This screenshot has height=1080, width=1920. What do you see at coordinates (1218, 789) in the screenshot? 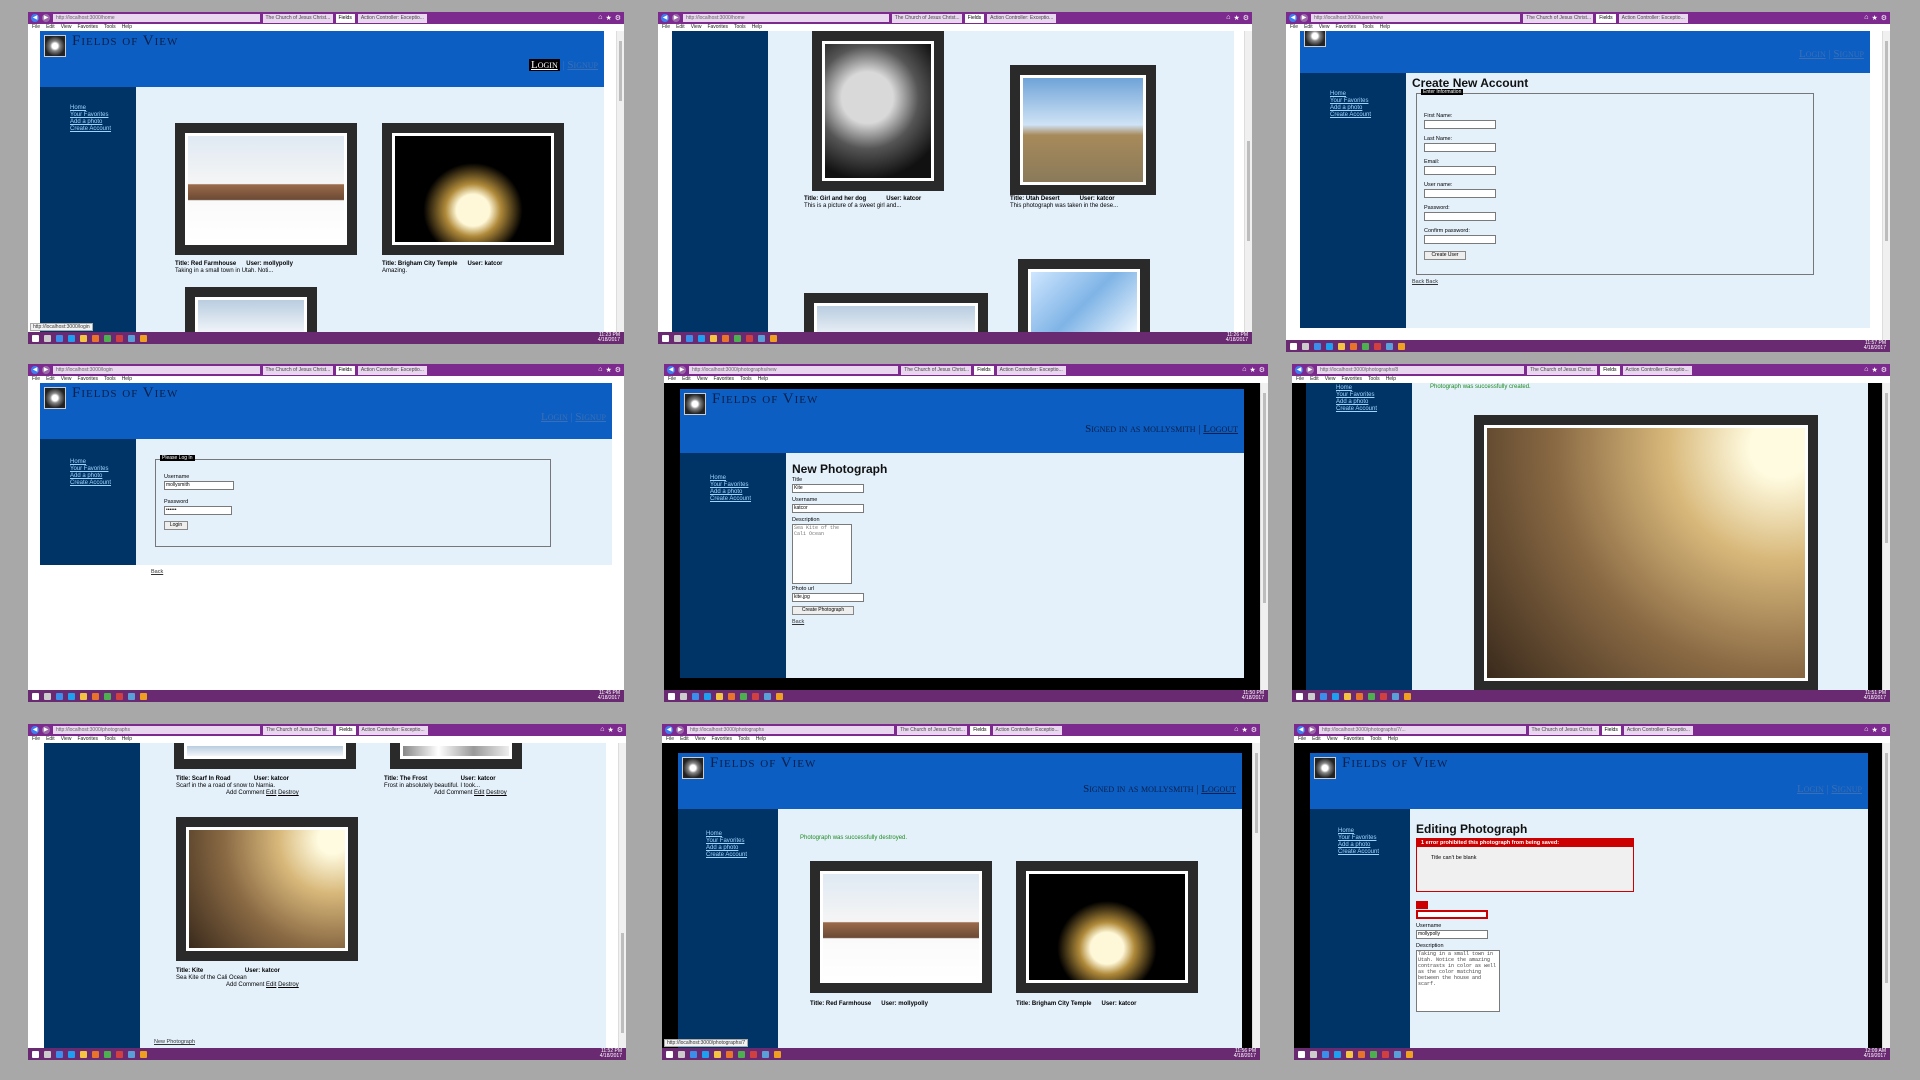
I see `logout-link: Logout` at bounding box center [1218, 789].